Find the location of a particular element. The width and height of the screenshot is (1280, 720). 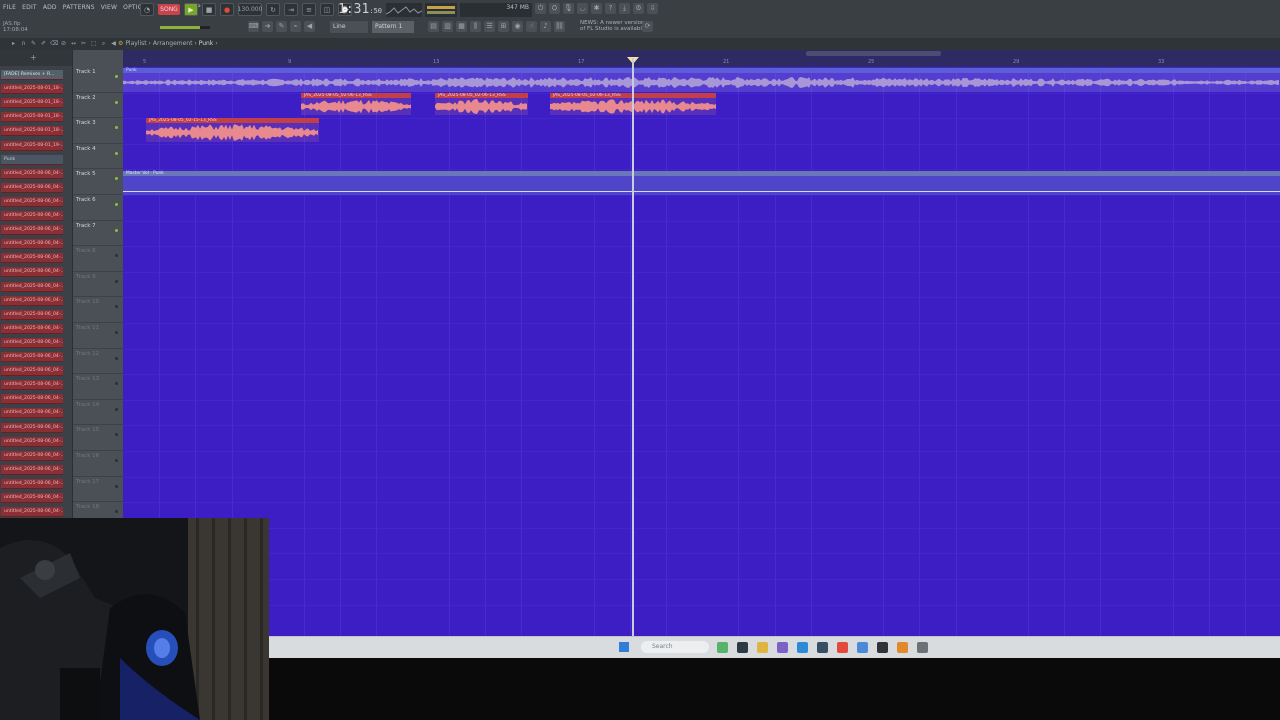

stop-button: ■ is located at coordinates (209, 9).